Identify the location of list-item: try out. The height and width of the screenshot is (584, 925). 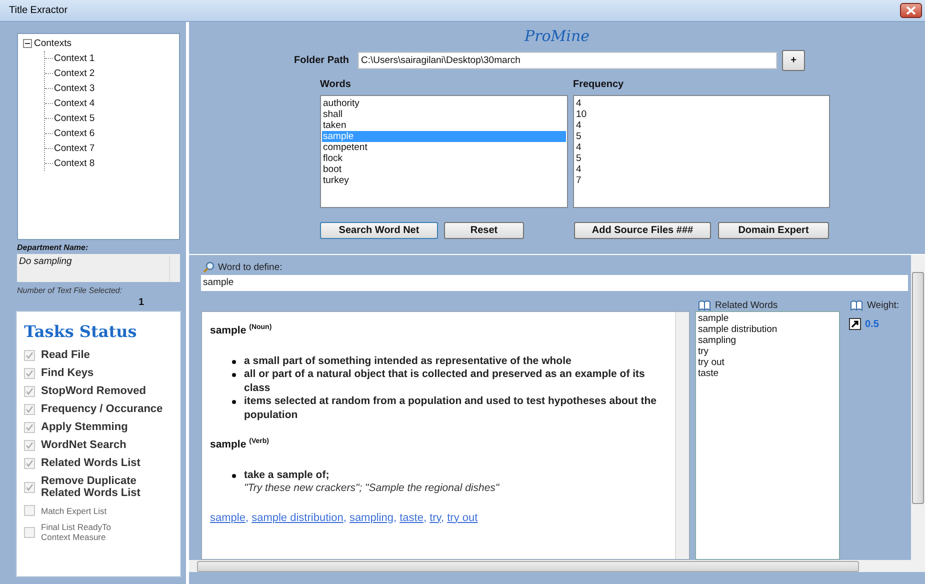
(767, 362).